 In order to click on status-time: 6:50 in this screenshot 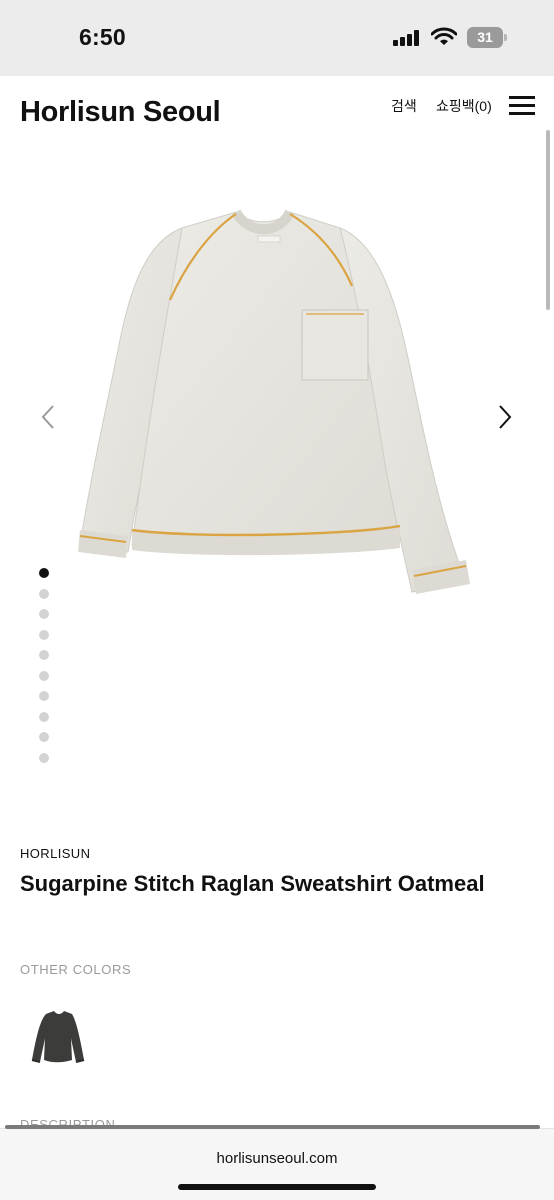, I will do `click(102, 37)`.